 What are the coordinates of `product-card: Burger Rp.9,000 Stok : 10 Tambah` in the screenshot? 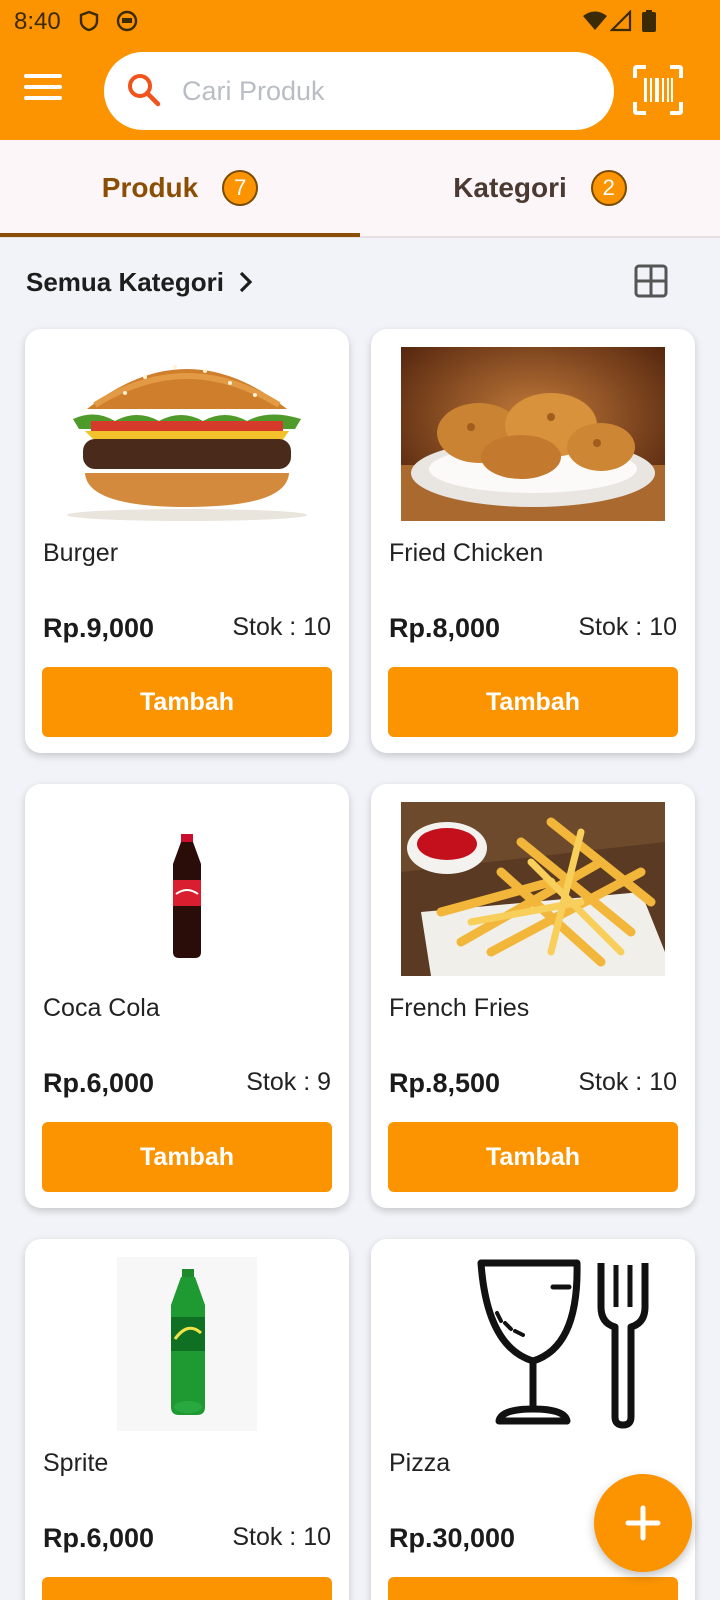 It's located at (187, 541).